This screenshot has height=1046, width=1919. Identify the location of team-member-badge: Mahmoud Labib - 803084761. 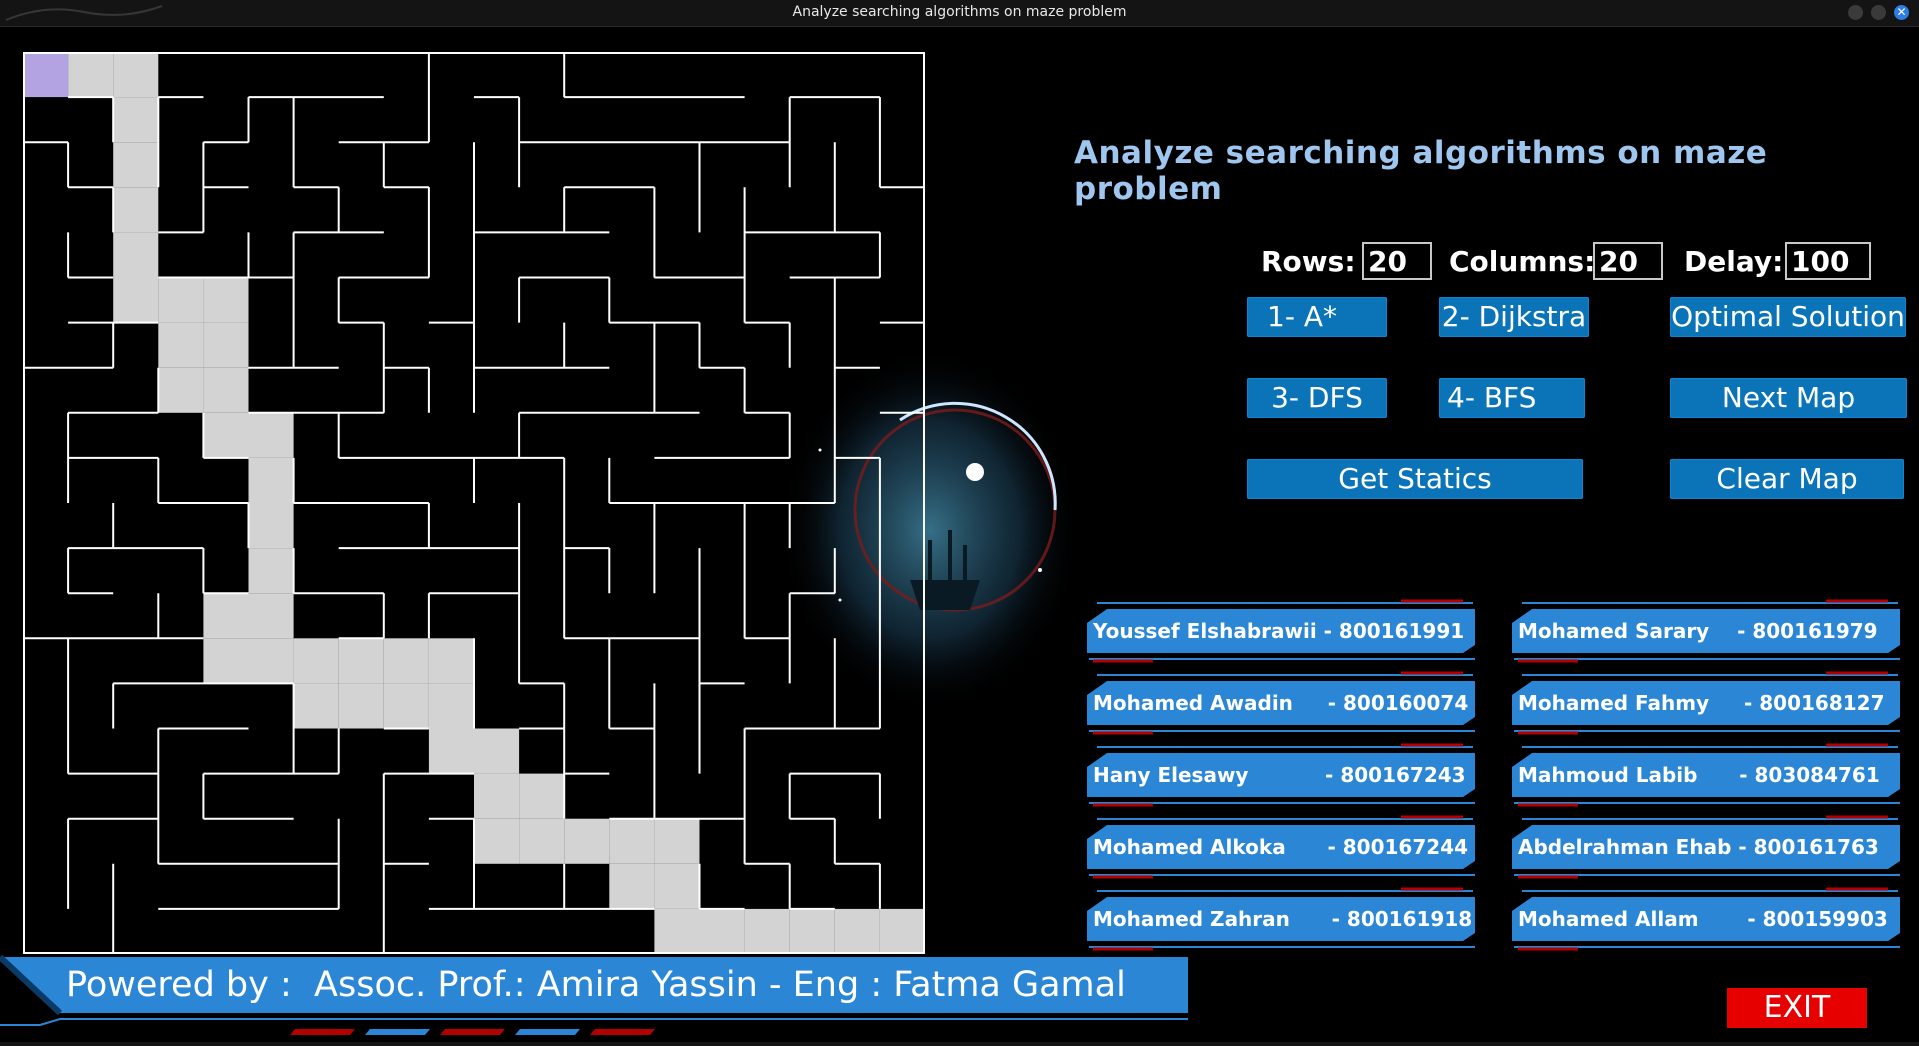
(1704, 775).